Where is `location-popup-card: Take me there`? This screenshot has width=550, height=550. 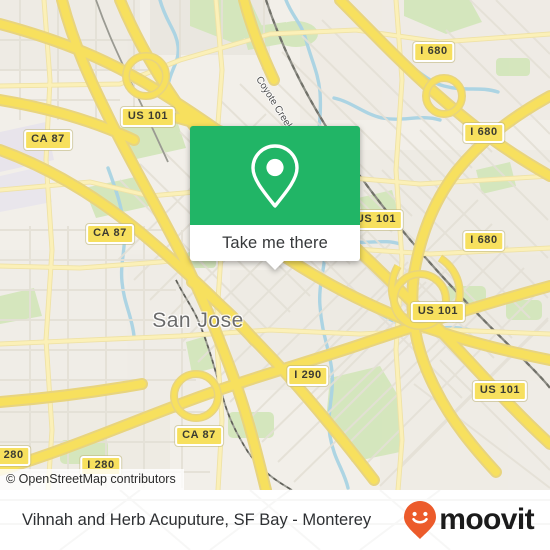
location-popup-card: Take me there is located at coordinates (275, 198).